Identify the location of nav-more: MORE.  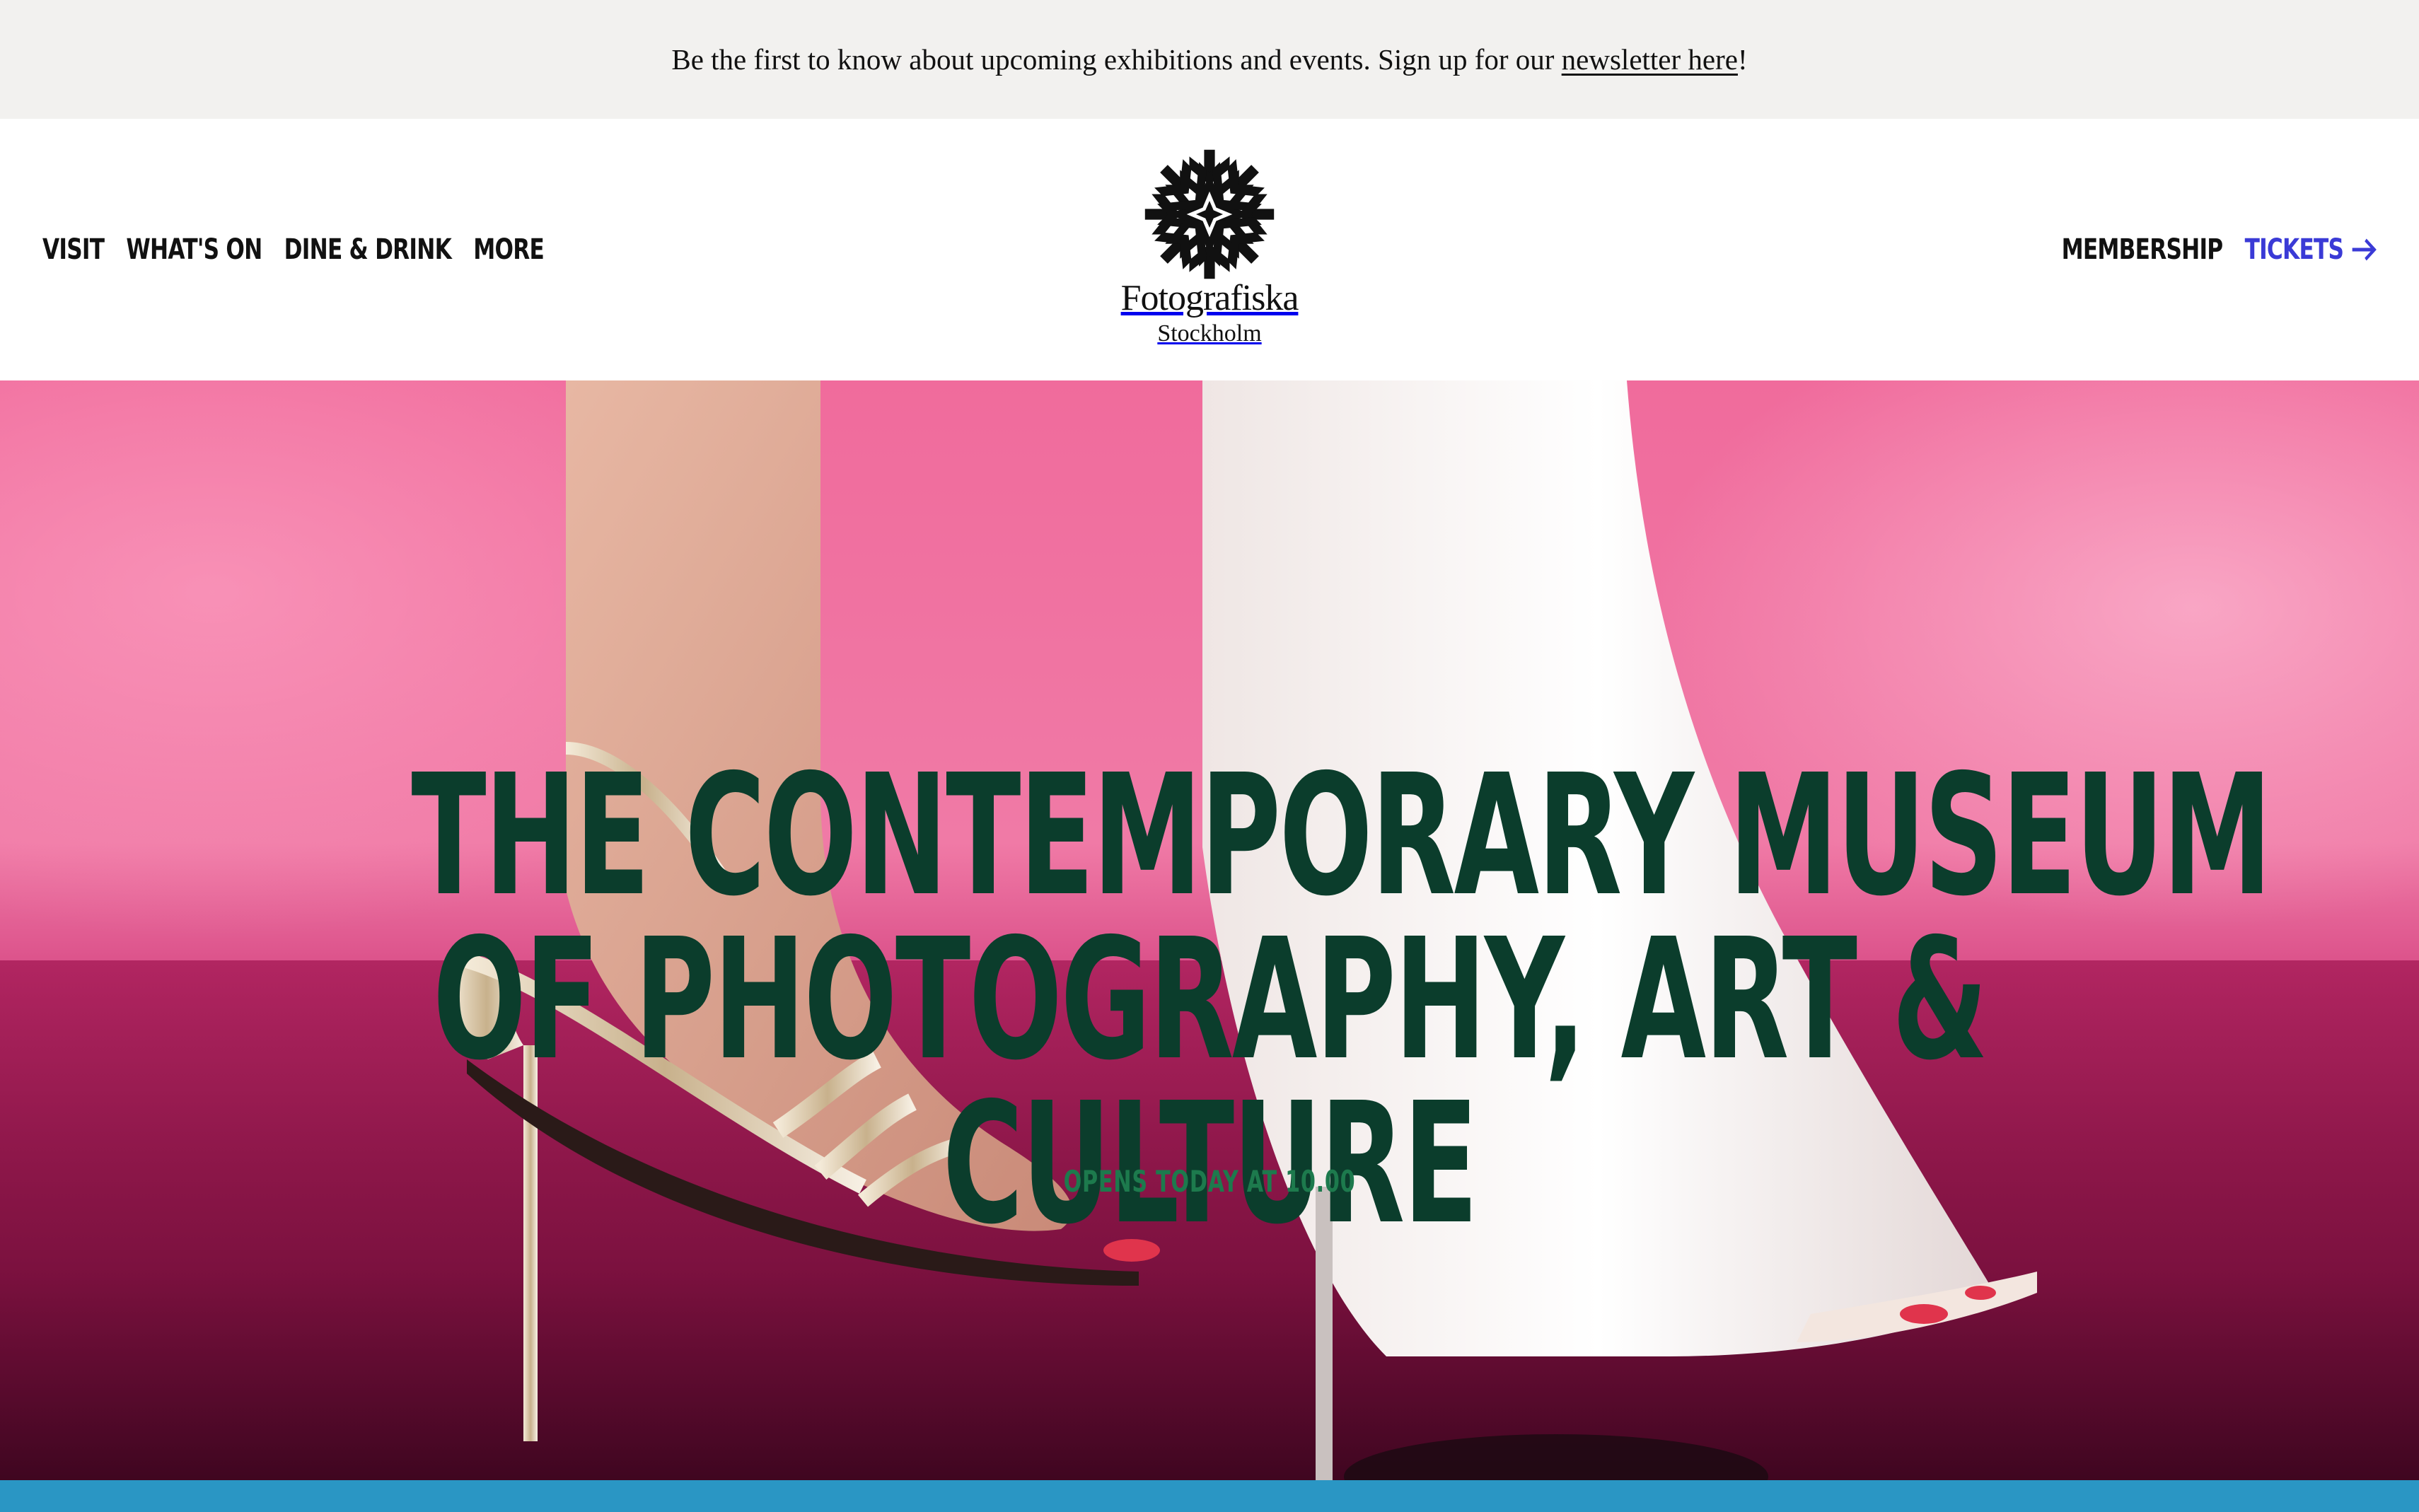
(509, 249).